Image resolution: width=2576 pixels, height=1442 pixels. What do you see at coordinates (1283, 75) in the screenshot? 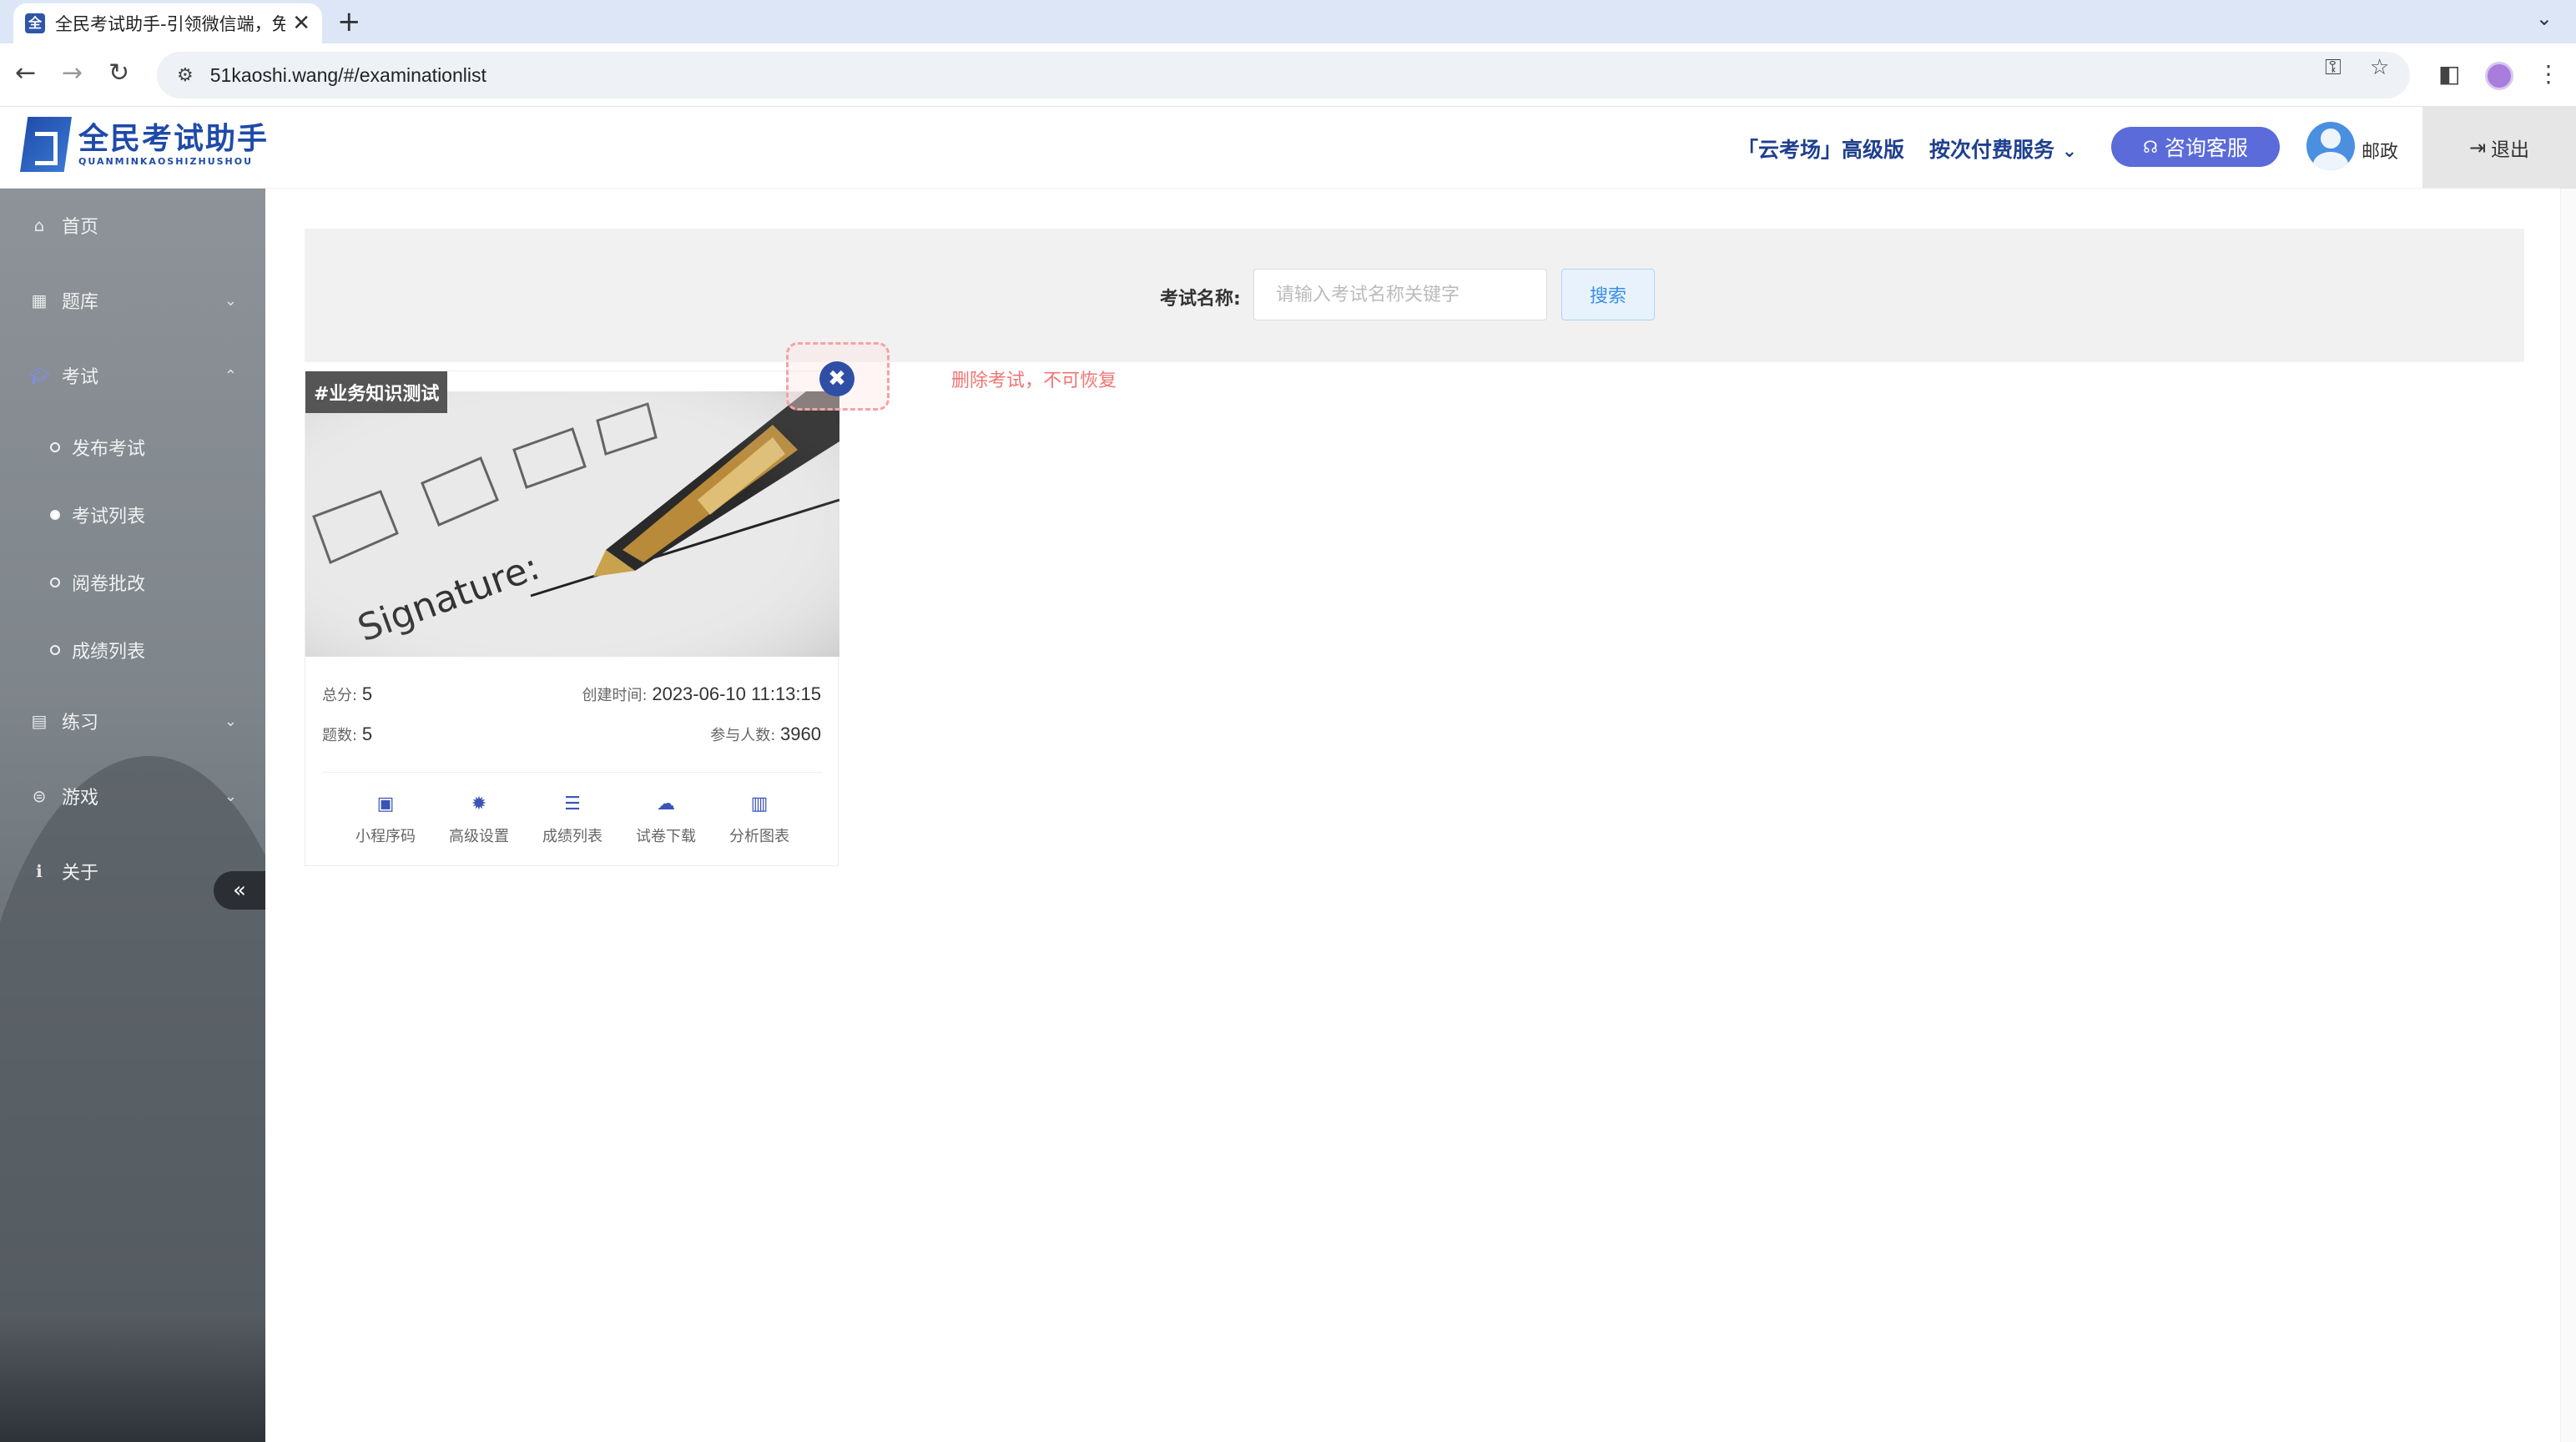
I see `omnibox: ⚙ 51kaoshi.wang/#/examinationlist` at bounding box center [1283, 75].